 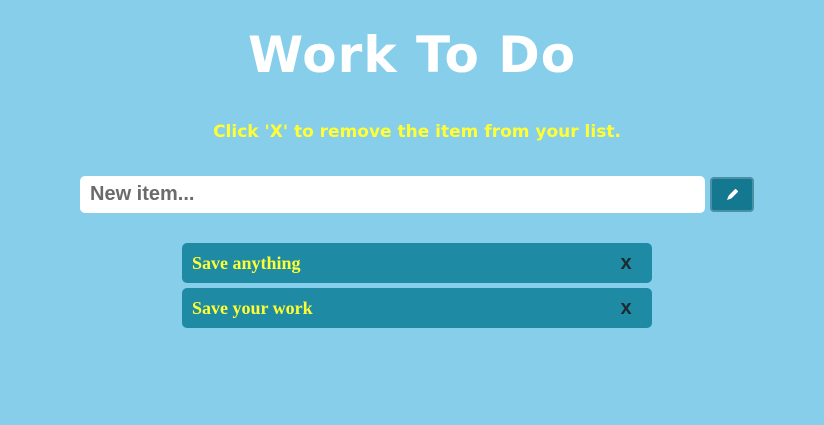 I want to click on pencil-icon, so click(x=733, y=194).